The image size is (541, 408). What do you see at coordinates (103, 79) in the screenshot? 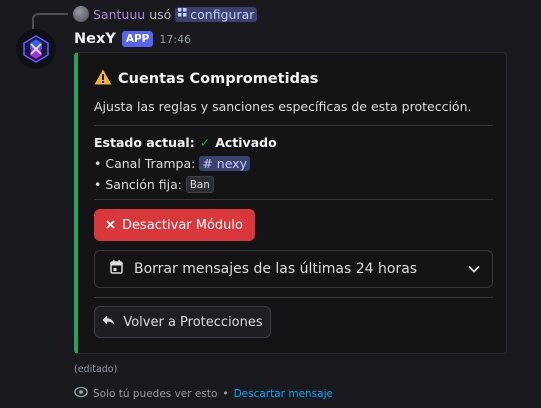
I see `warning-icon` at bounding box center [103, 79].